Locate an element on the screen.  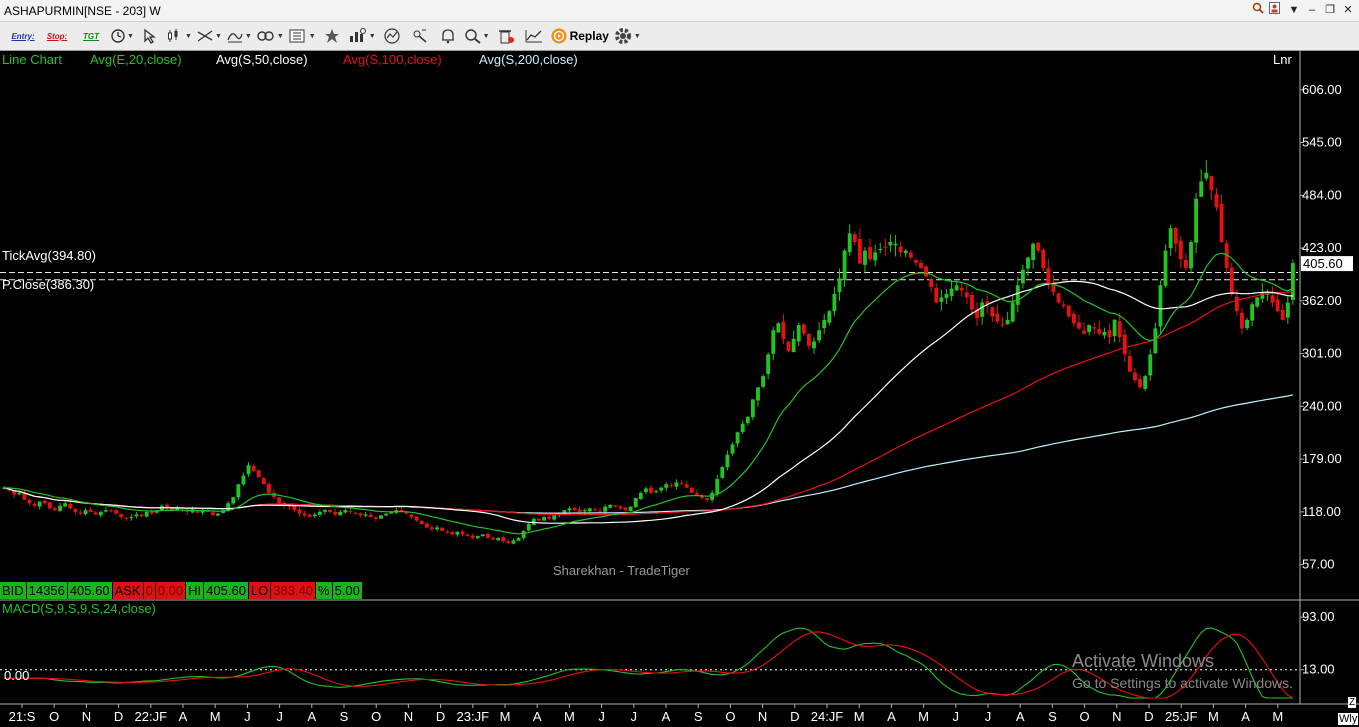
indicator-button: ▼ is located at coordinates (362, 36).